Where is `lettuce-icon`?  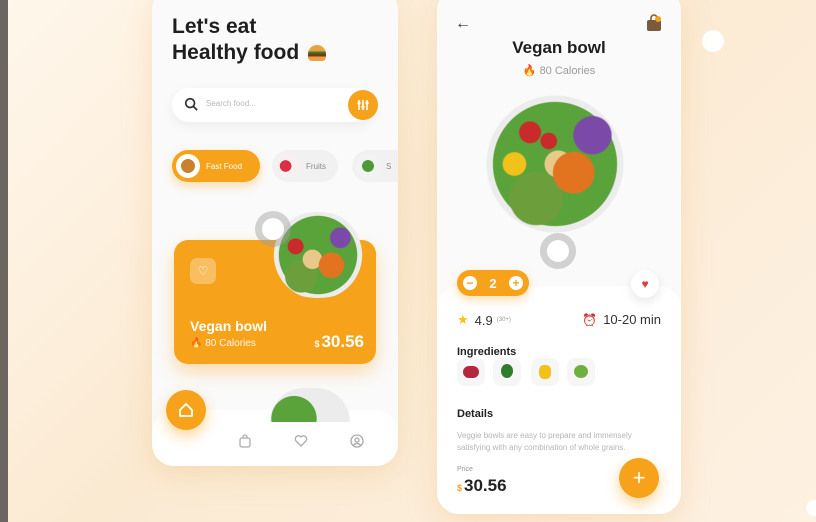
lettuce-icon is located at coordinates (581, 372).